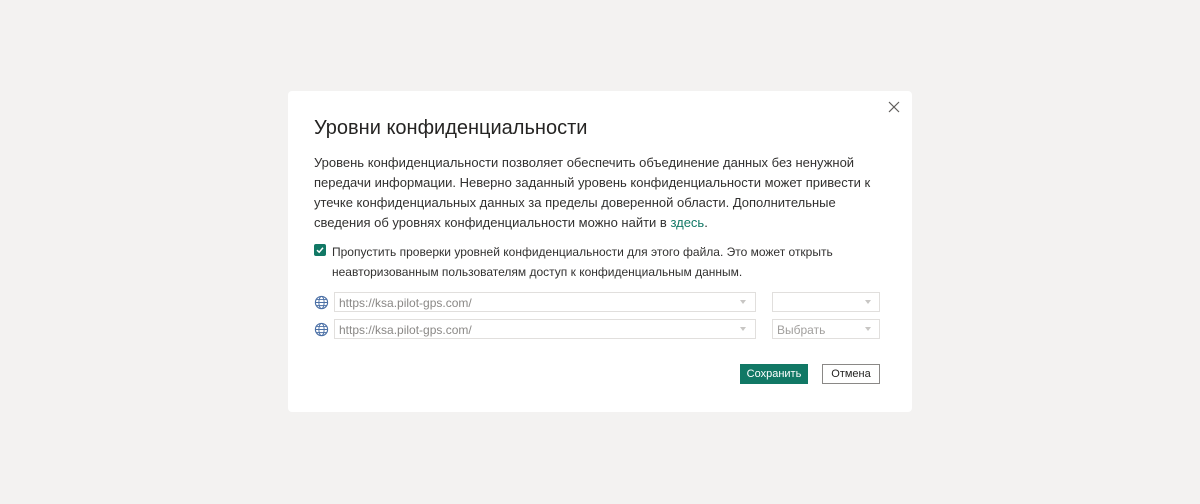  Describe the element at coordinates (687, 222) in the screenshot. I see `details-link: здесь` at that location.